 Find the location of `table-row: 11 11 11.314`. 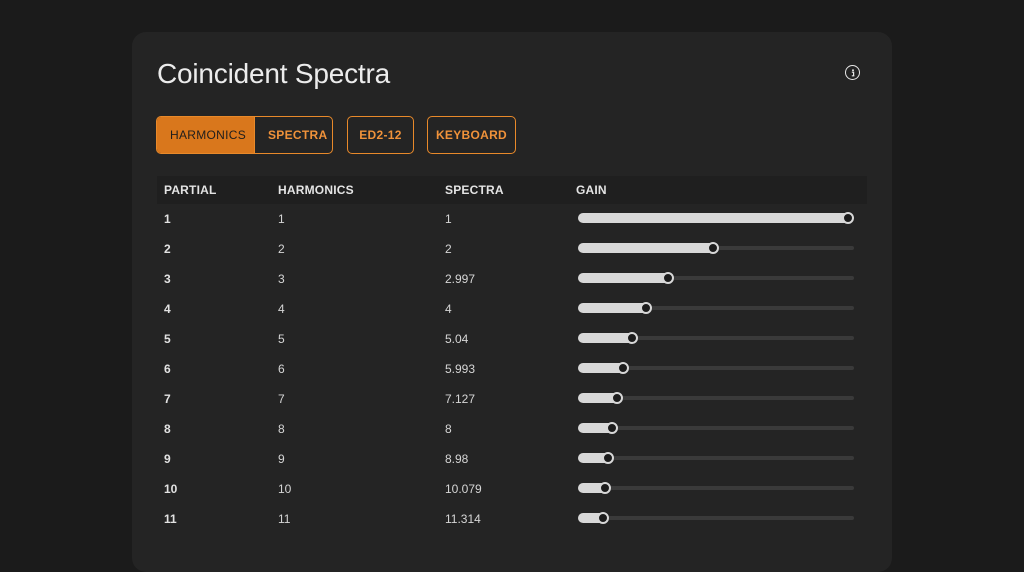

table-row: 11 11 11.314 is located at coordinates (512, 519).